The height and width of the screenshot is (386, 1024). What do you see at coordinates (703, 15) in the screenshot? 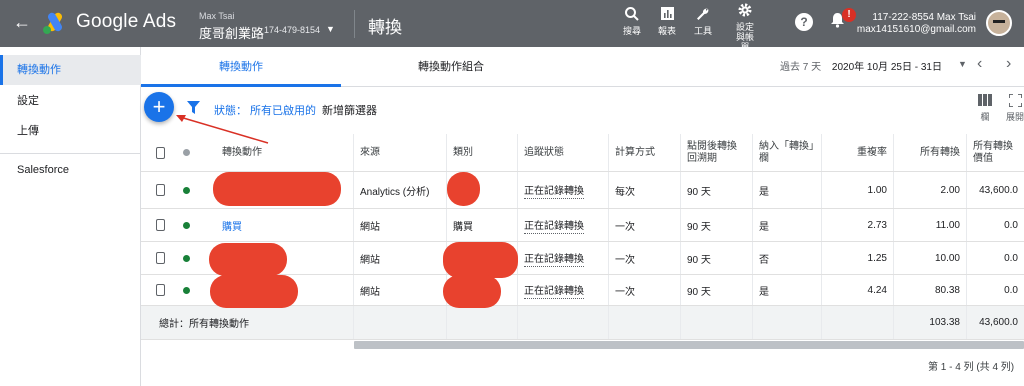
I see `wrench-icon` at bounding box center [703, 15].